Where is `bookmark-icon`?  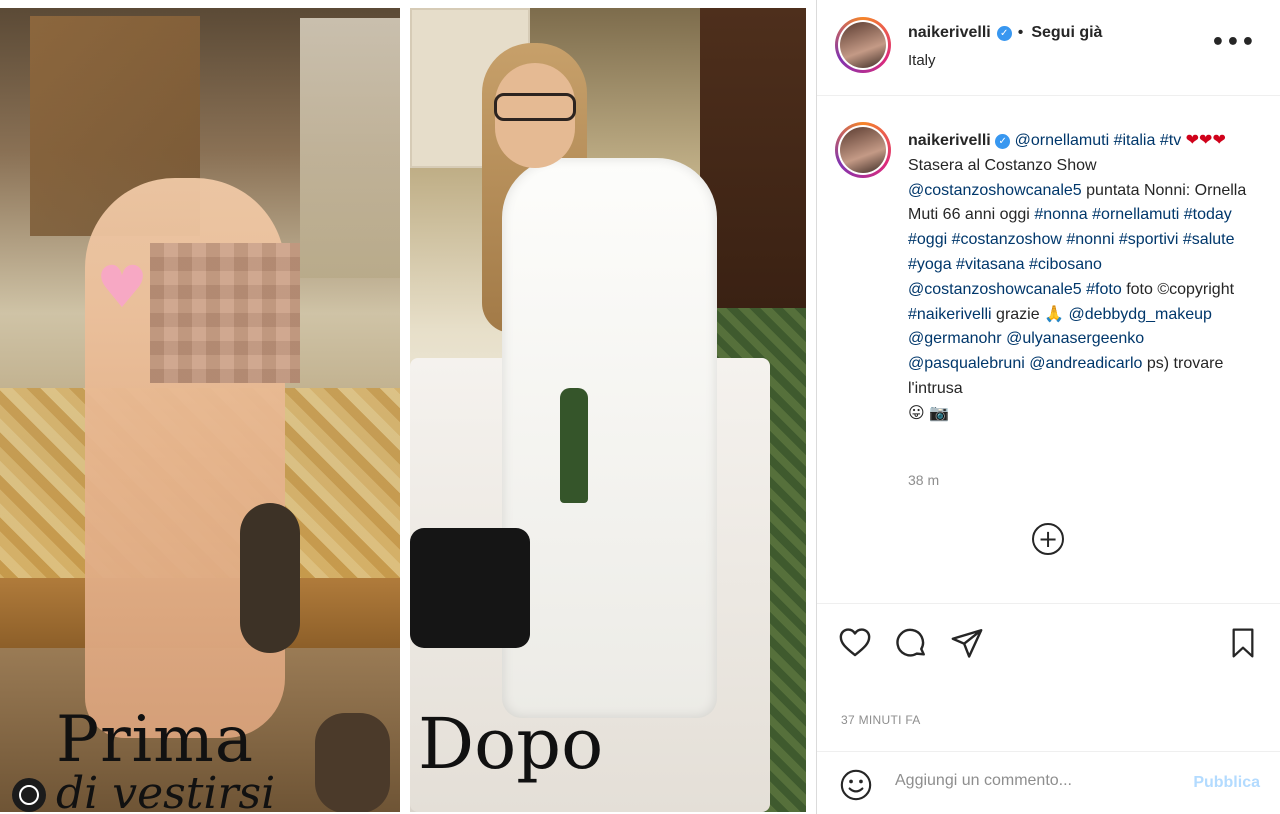
bookmark-icon is located at coordinates (1243, 643).